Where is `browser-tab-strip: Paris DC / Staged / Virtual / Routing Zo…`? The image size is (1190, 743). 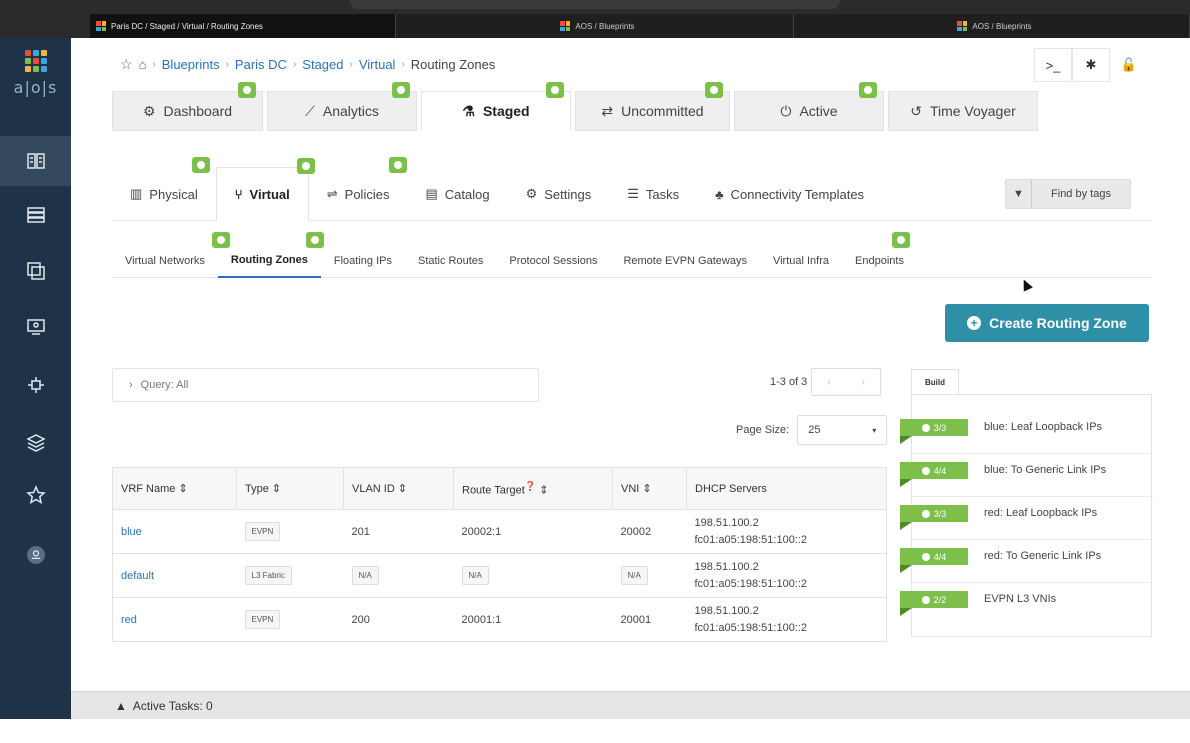
browser-tab-strip: Paris DC / Staged / Virtual / Routing Zo… is located at coordinates (595, 19).